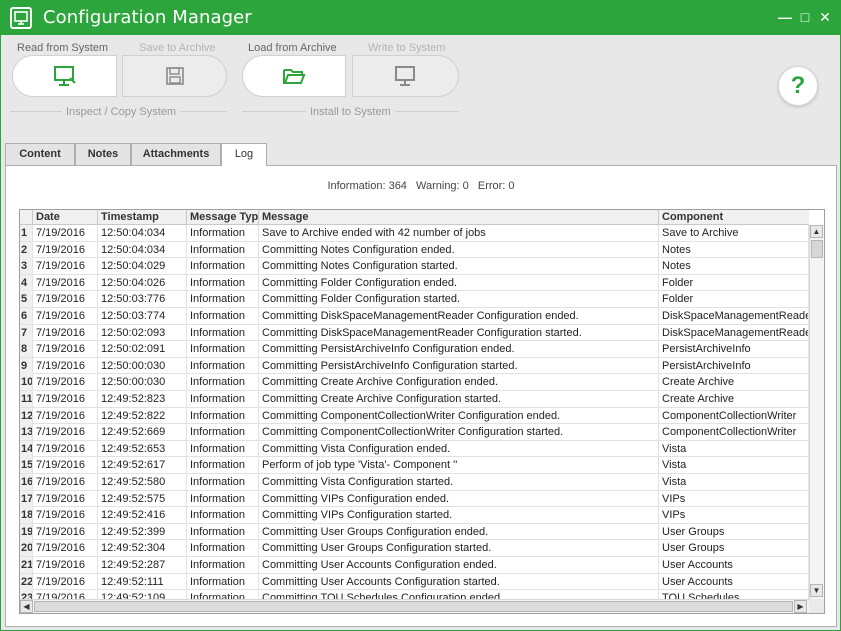 The height and width of the screenshot is (631, 841). Describe the element at coordinates (292, 48) in the screenshot. I see `load-from-archive-label: Load from Archive` at that location.